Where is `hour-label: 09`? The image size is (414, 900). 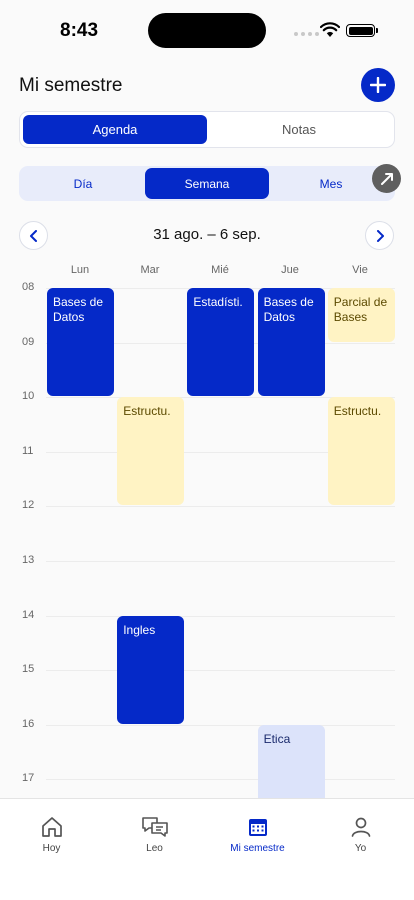 hour-label: 09 is located at coordinates (28, 341).